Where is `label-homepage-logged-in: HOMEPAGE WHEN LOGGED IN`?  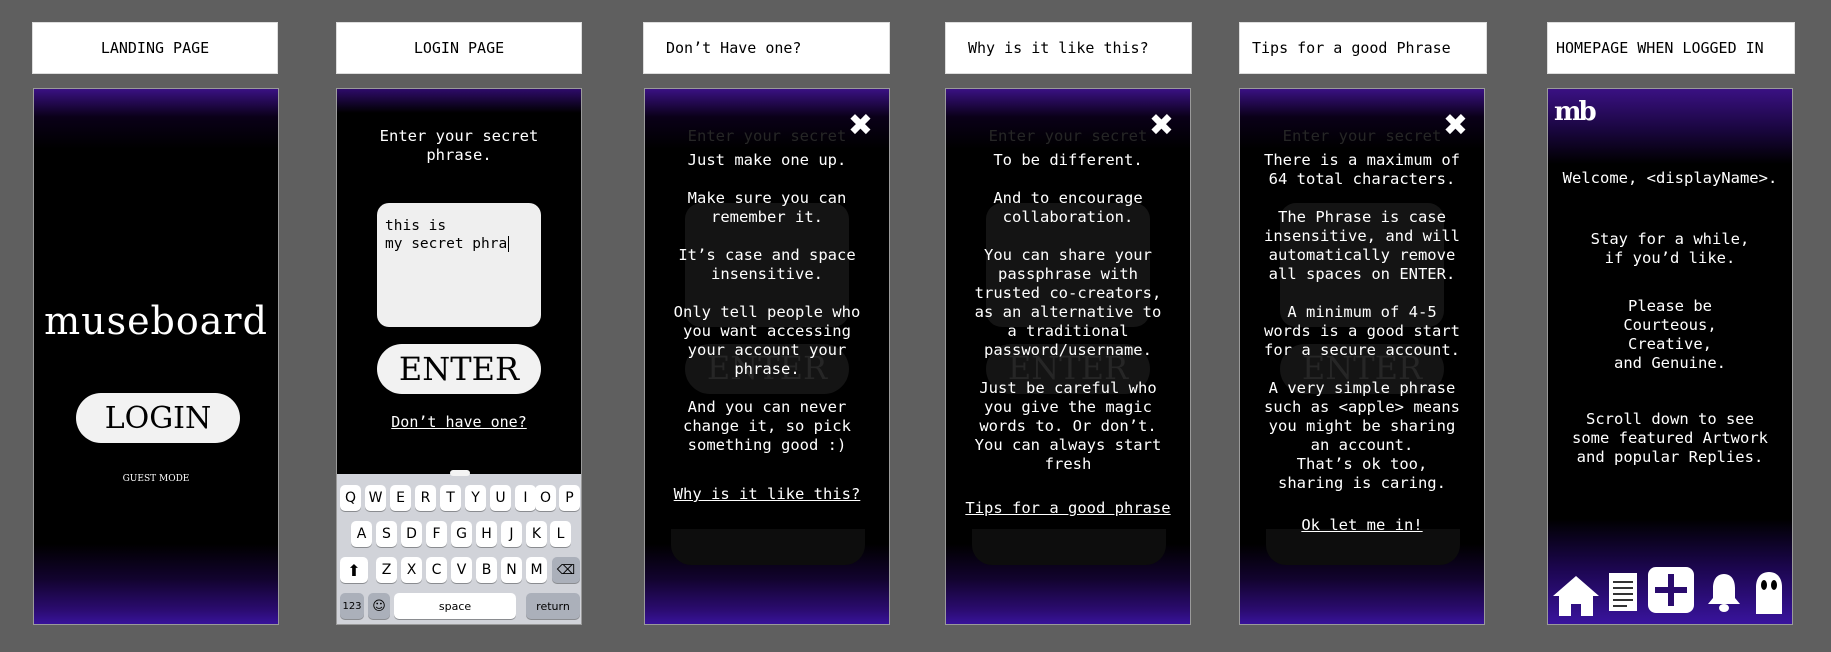 label-homepage-logged-in: HOMEPAGE WHEN LOGGED IN is located at coordinates (1671, 48).